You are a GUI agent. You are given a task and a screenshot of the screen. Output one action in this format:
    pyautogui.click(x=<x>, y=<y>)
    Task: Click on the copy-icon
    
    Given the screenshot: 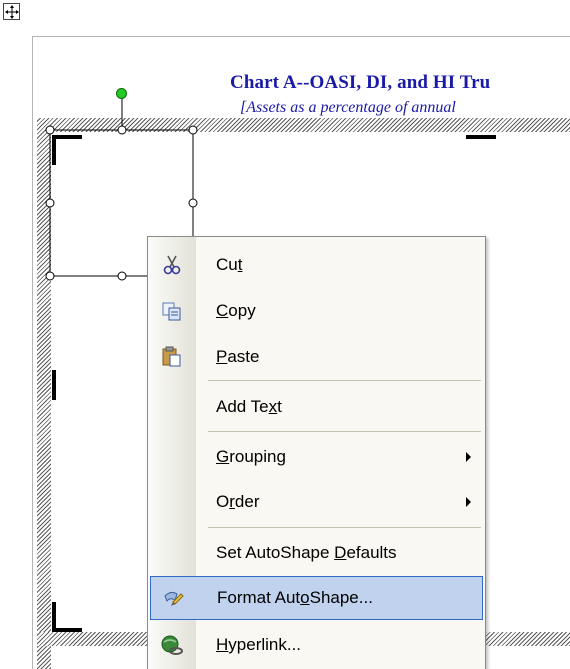 What is the action you would take?
    pyautogui.click(x=172, y=311)
    